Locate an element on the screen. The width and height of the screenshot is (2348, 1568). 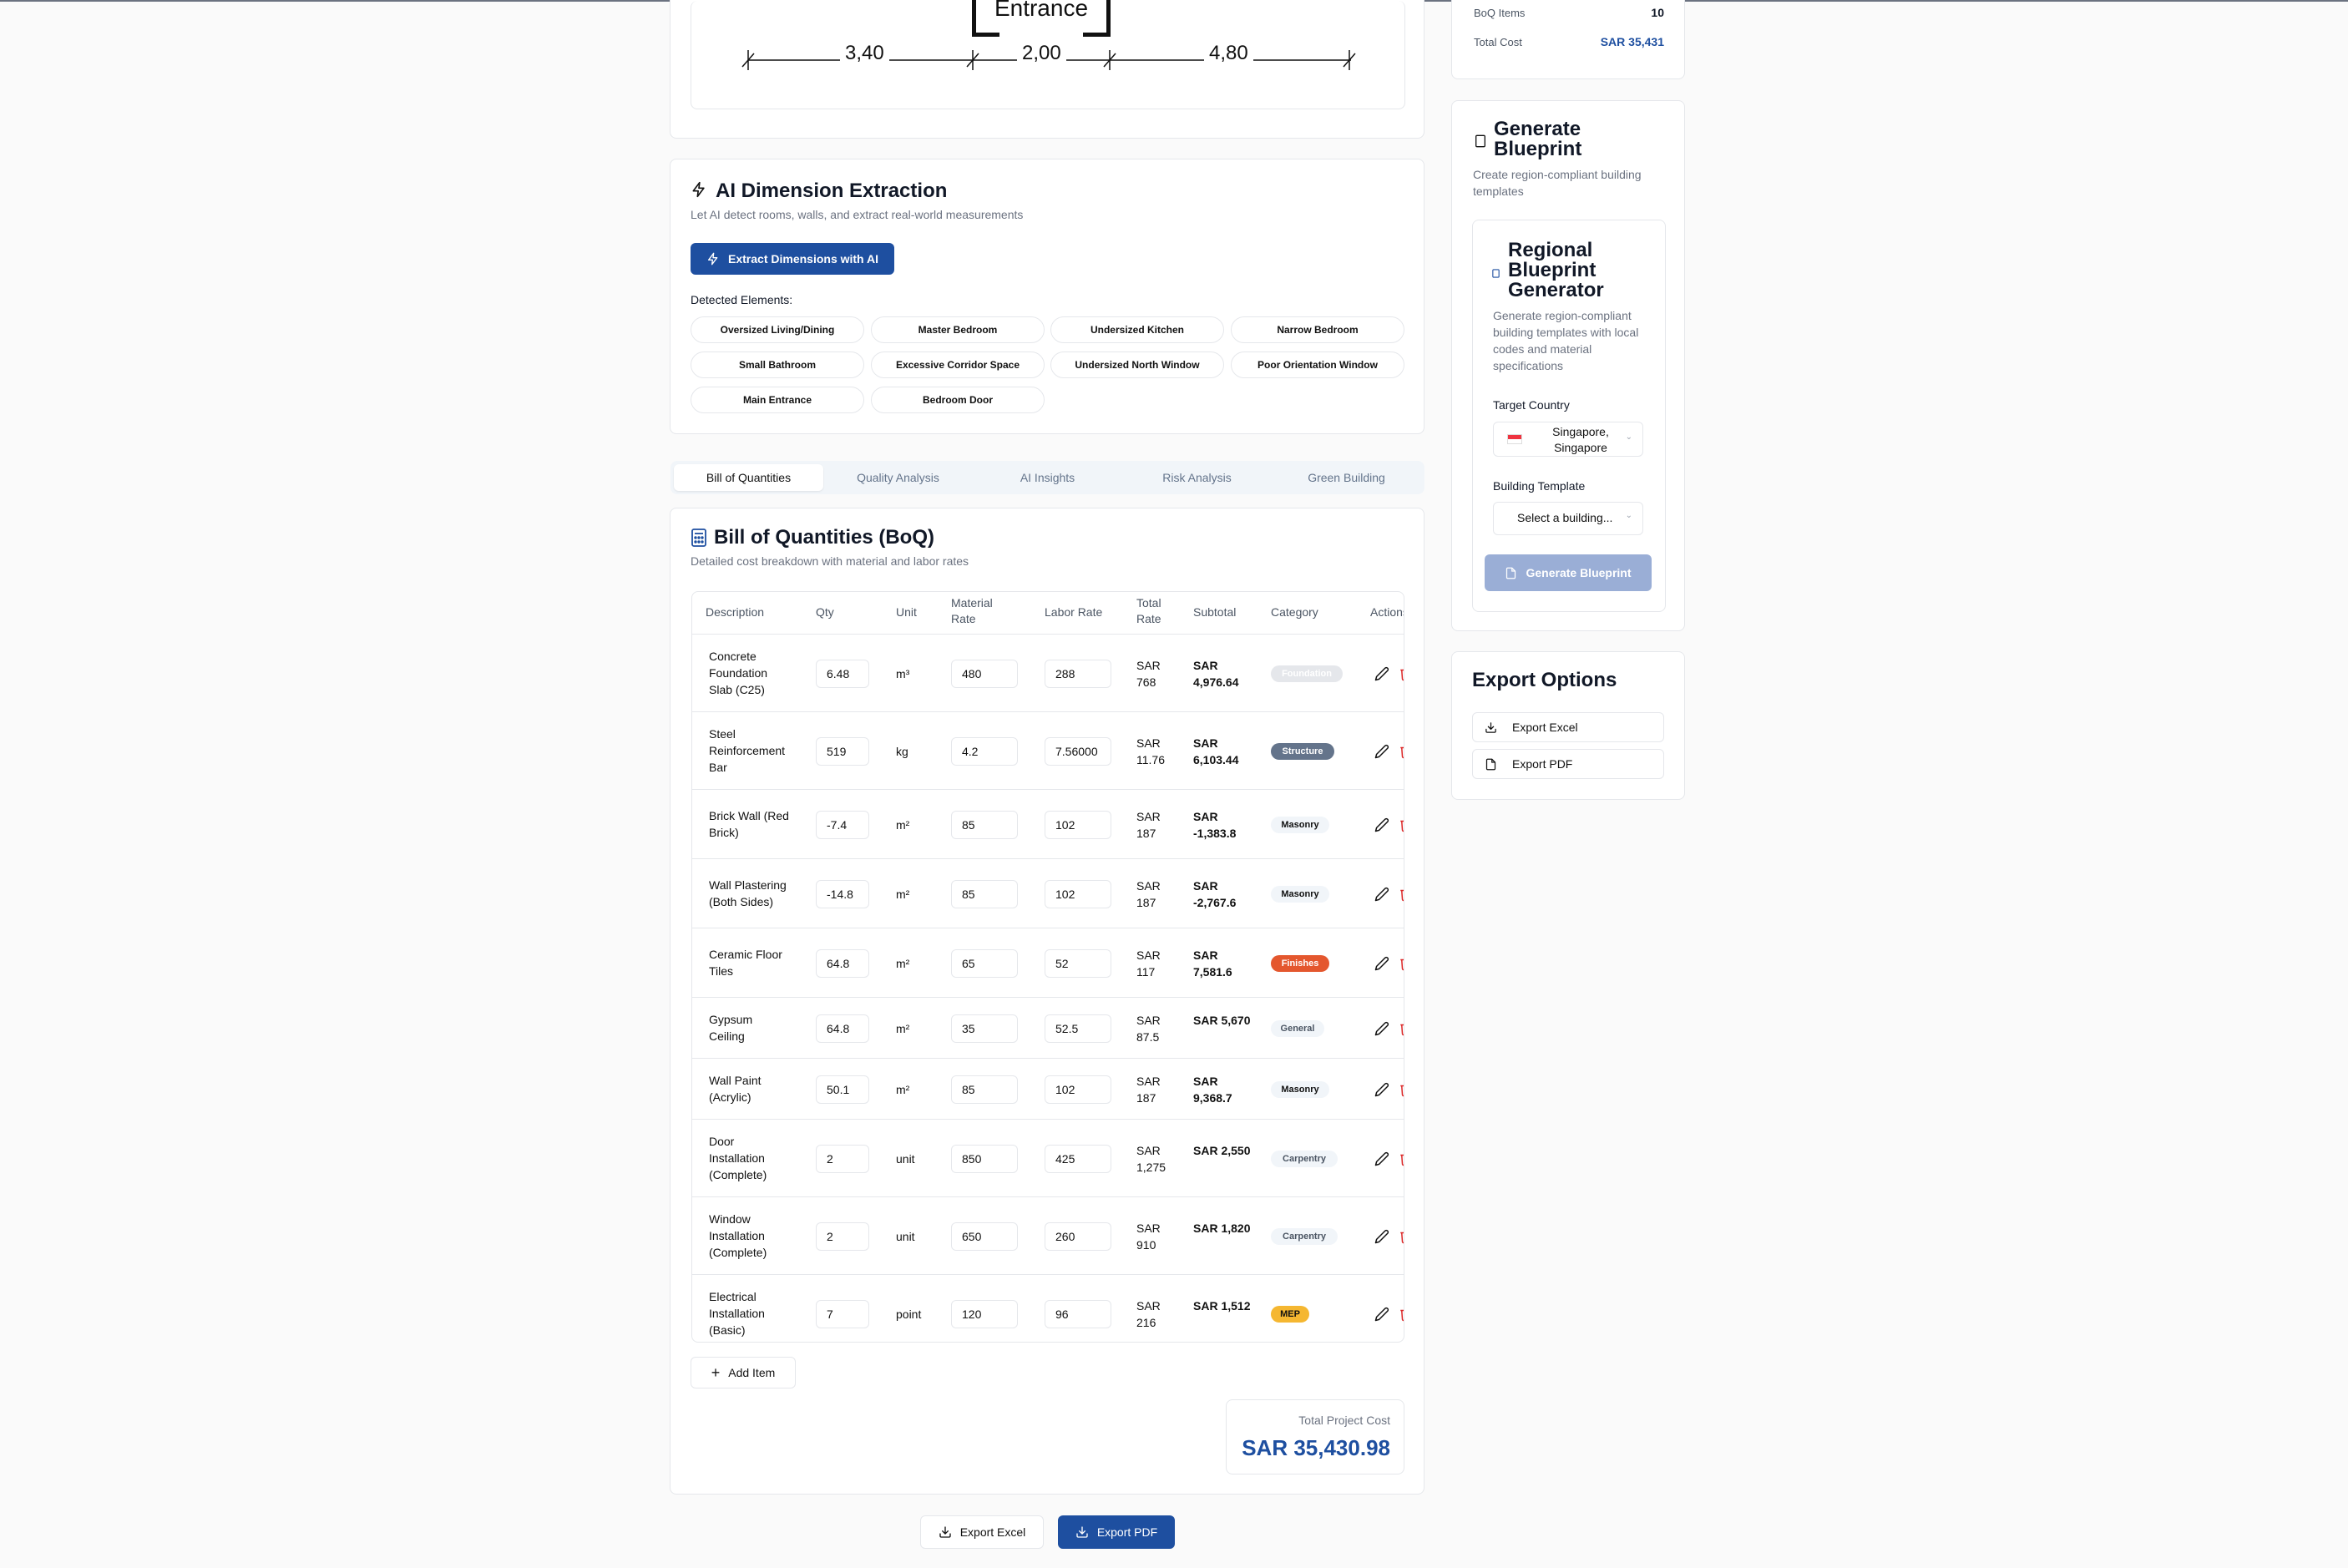
tab-quality-analysis: Quality Analysis is located at coordinates (898, 477).